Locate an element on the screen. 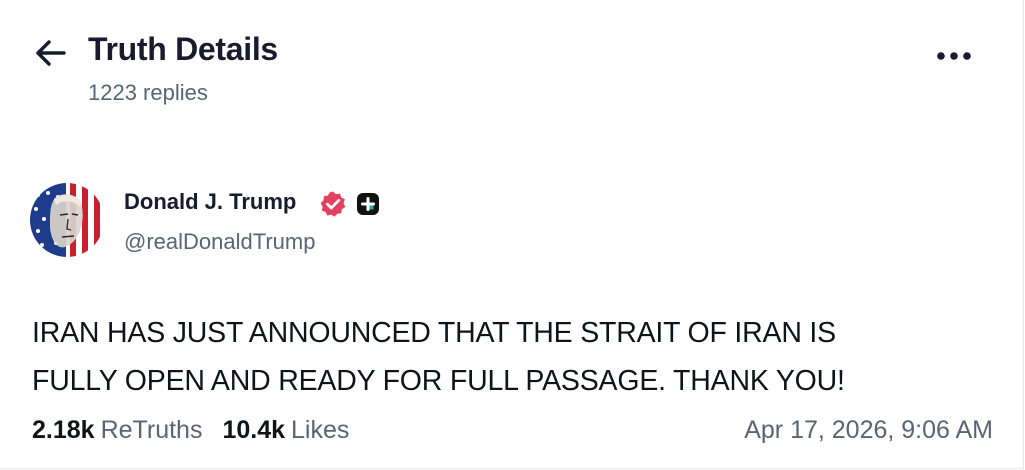  arrow-left-icon is located at coordinates (51, 53).